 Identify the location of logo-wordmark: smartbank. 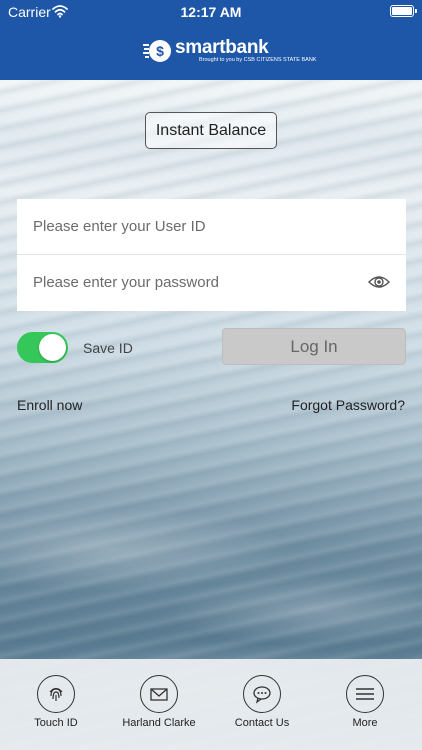
(222, 47).